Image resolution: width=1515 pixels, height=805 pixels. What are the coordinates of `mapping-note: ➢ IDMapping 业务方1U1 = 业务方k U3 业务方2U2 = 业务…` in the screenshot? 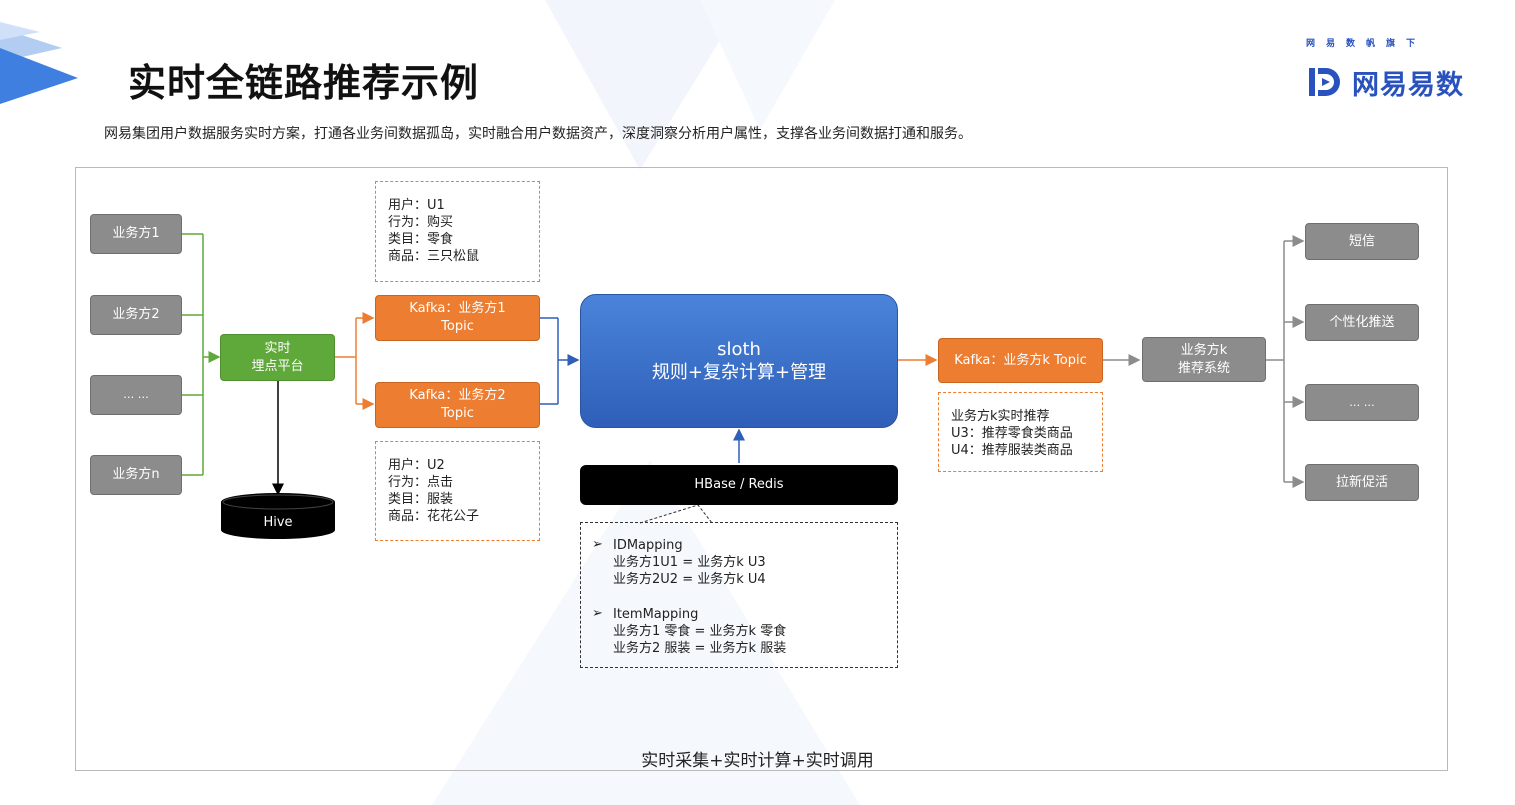 It's located at (739, 595).